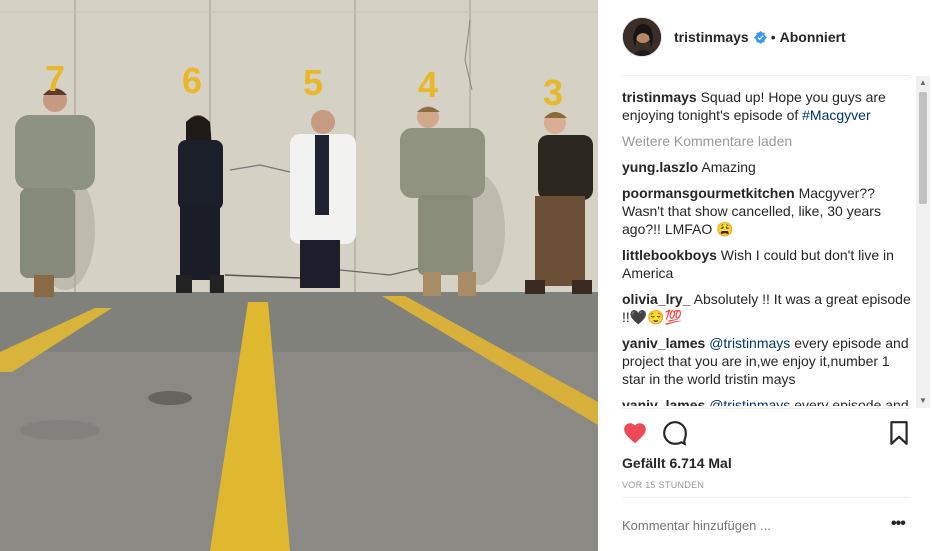 The image size is (932, 551). Describe the element at coordinates (659, 97) in the screenshot. I see `caption-username: tristinmays` at that location.